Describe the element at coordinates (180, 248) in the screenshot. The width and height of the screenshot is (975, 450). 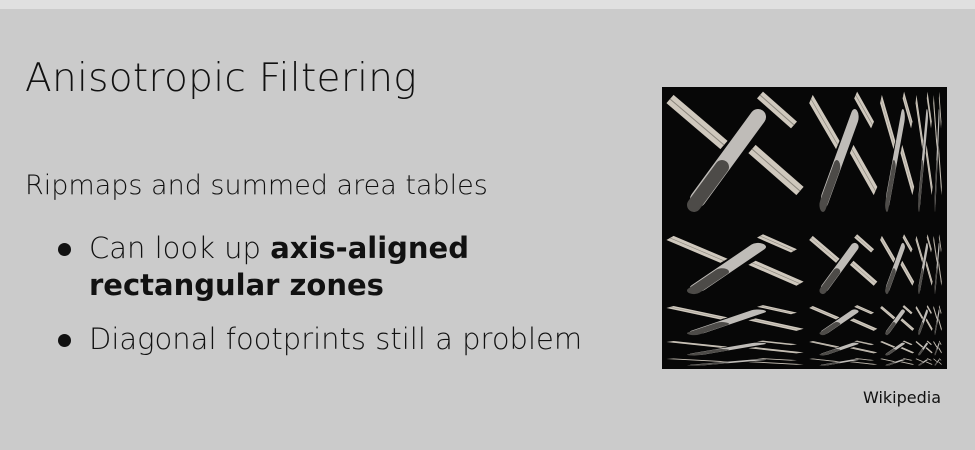
I see `bullet-text: Can look up` at that location.